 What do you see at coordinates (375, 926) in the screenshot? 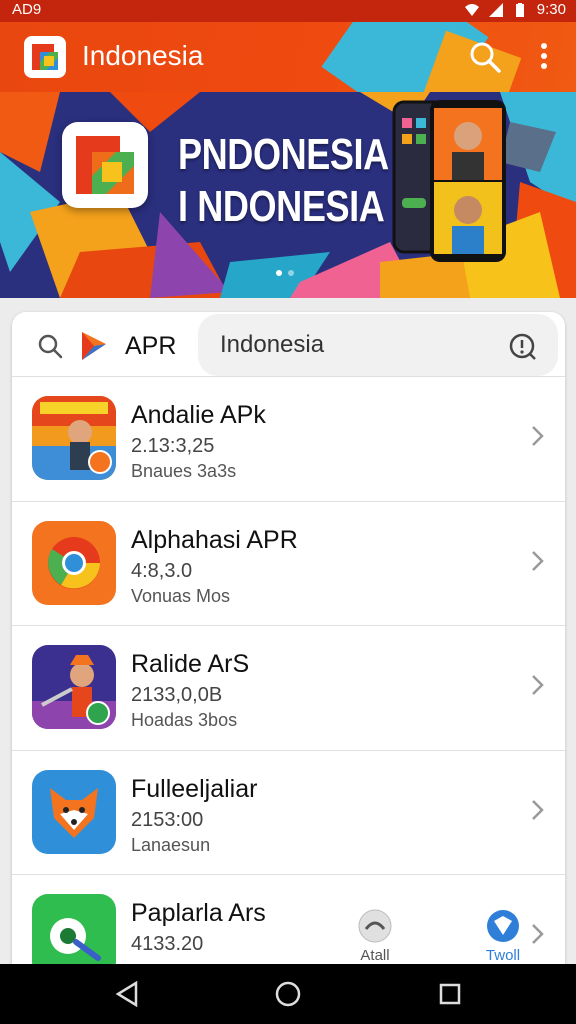
I see `gauge-icon` at bounding box center [375, 926].